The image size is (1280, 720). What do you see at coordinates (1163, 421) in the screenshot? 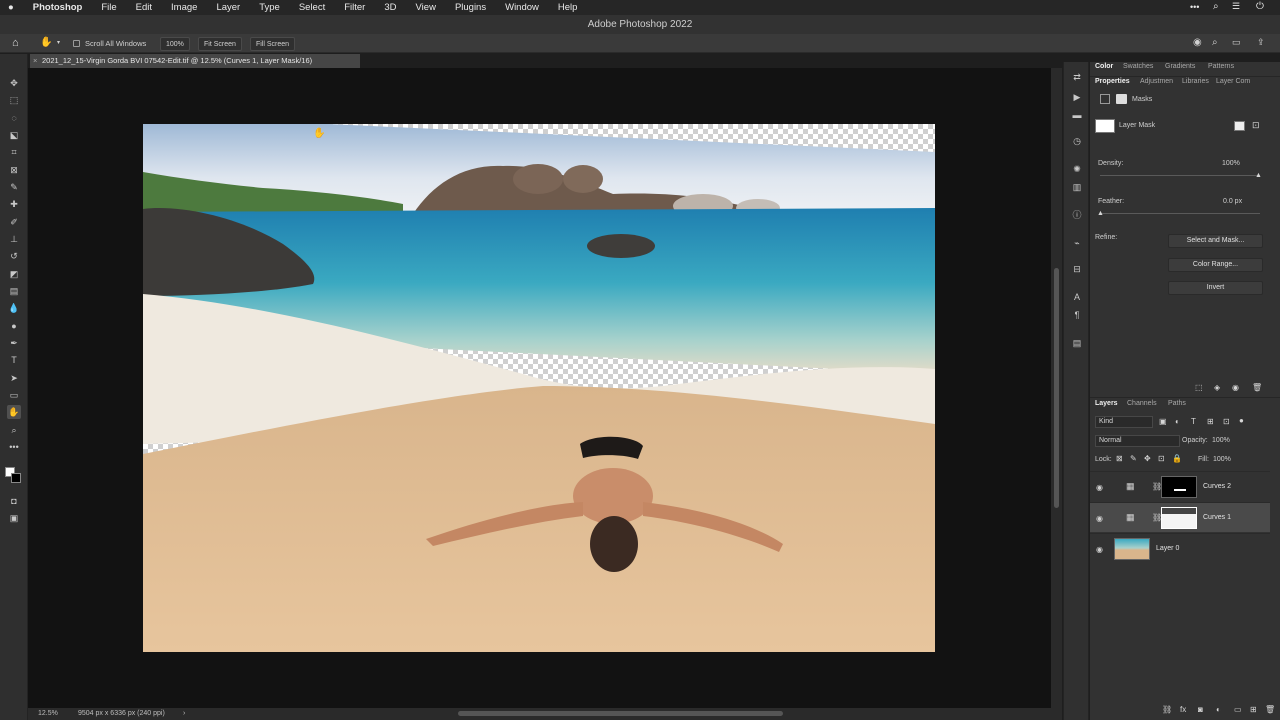
I see `filter-pixel-icon: ▣` at bounding box center [1163, 421].